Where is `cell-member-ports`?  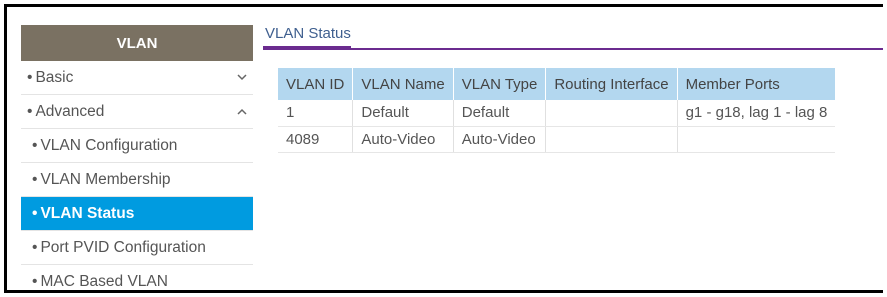 cell-member-ports is located at coordinates (756, 139).